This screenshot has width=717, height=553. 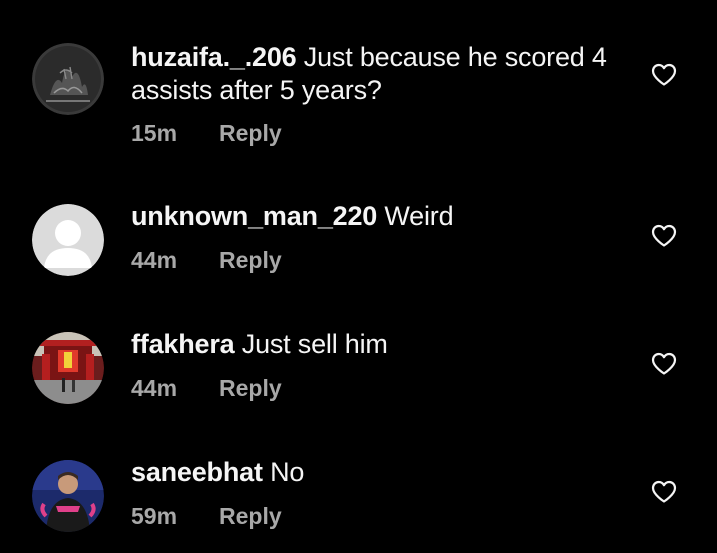 What do you see at coordinates (381, 472) in the screenshot?
I see `comment-body: saneebhat No` at bounding box center [381, 472].